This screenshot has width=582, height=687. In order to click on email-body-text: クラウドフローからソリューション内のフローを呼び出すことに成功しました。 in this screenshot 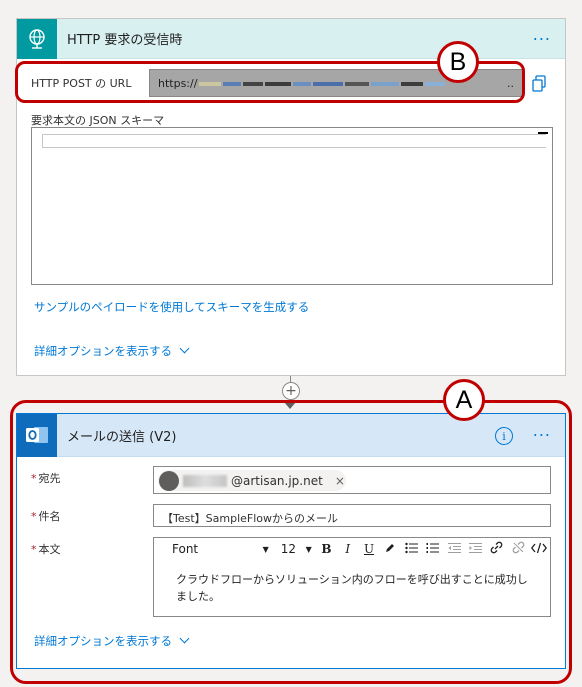, I will do `click(356, 588)`.